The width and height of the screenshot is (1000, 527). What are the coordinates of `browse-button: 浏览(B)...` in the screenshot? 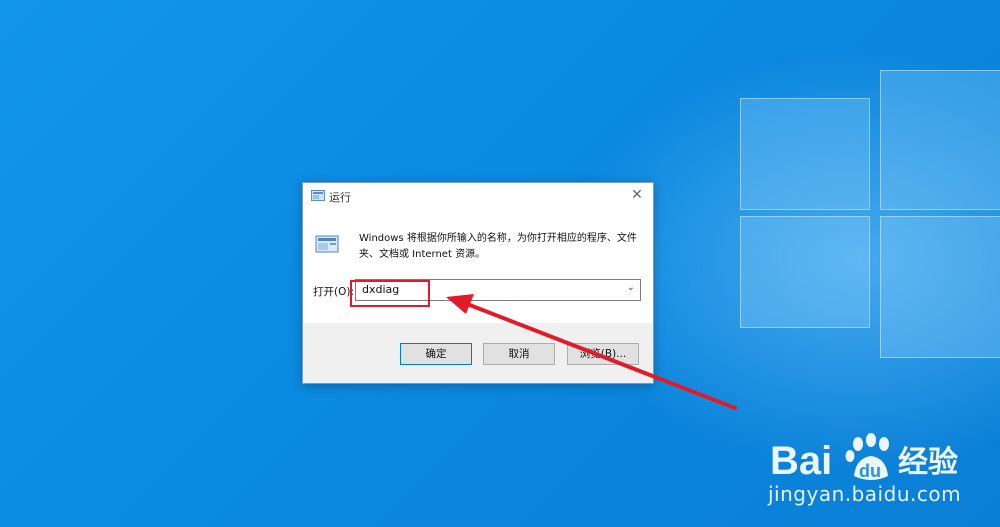 It's located at (603, 354).